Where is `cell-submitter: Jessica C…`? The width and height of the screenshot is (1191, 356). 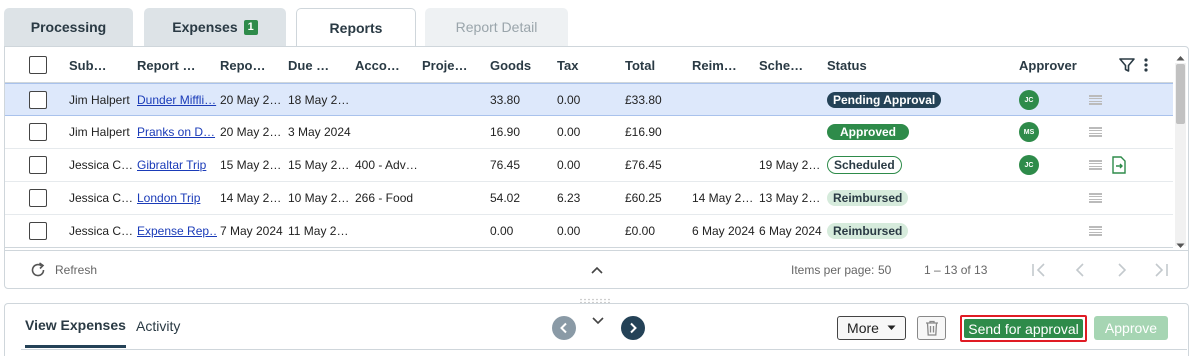
cell-submitter: Jessica C… is located at coordinates (101, 231).